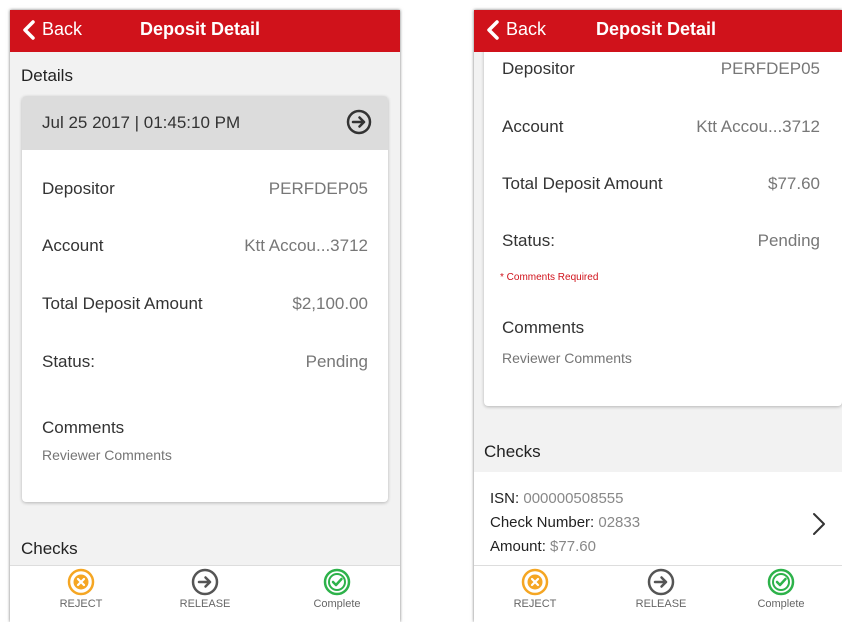 This screenshot has height=622, width=842. Describe the element at coordinates (619, 522) in the screenshot. I see `check-number-value: 02833` at that location.